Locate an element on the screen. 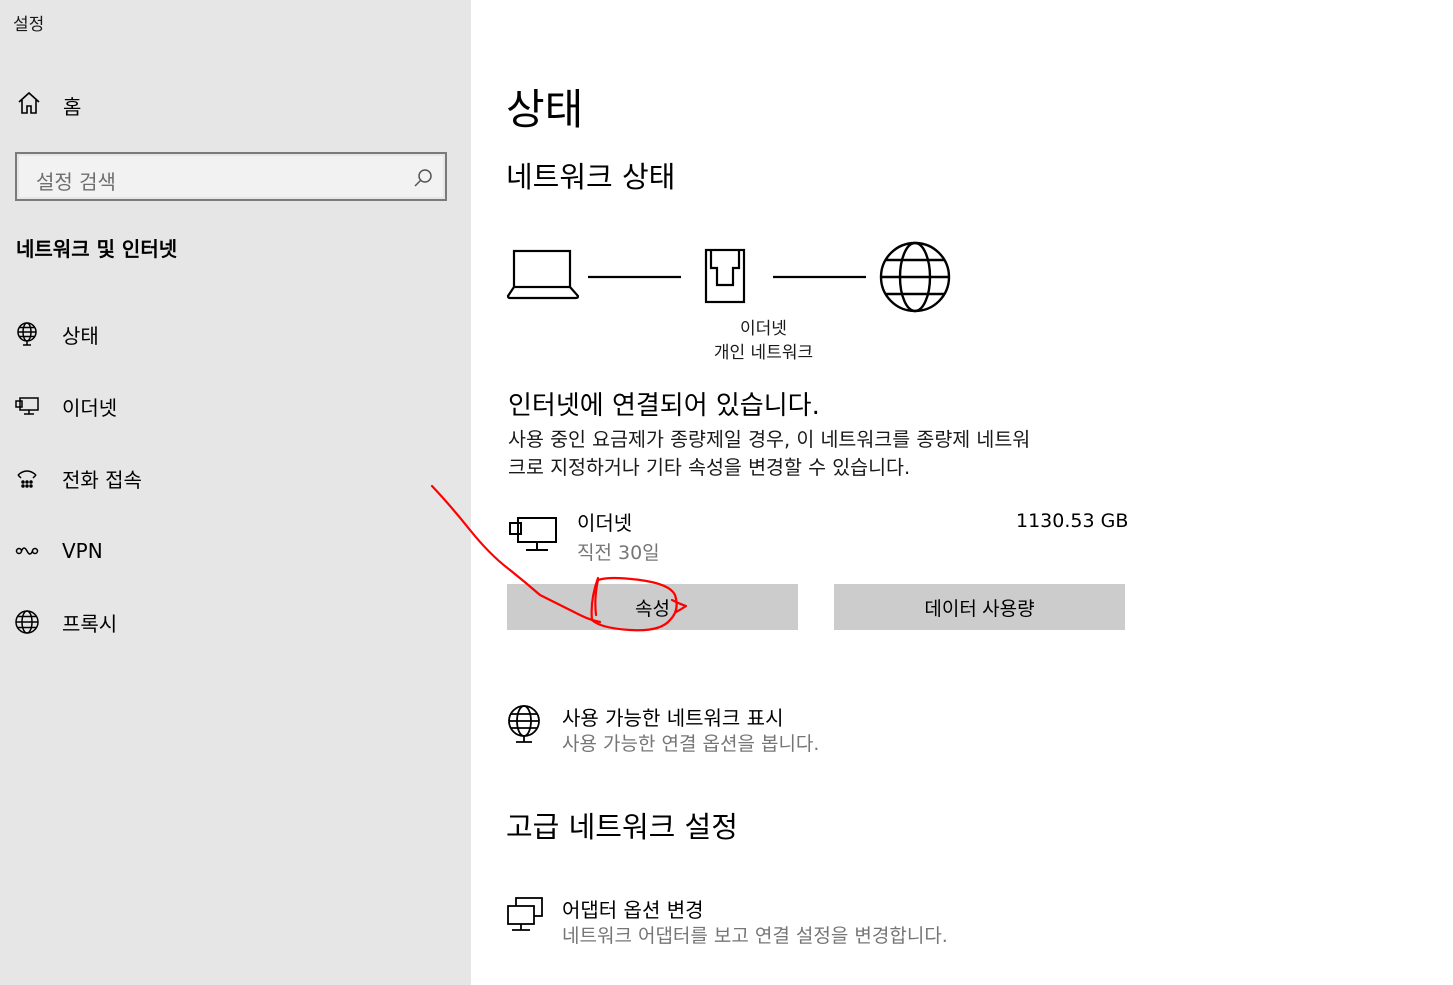 Image resolution: width=1453 pixels, height=985 pixels. sidebar-item-label: 전화 접속 is located at coordinates (102, 479).